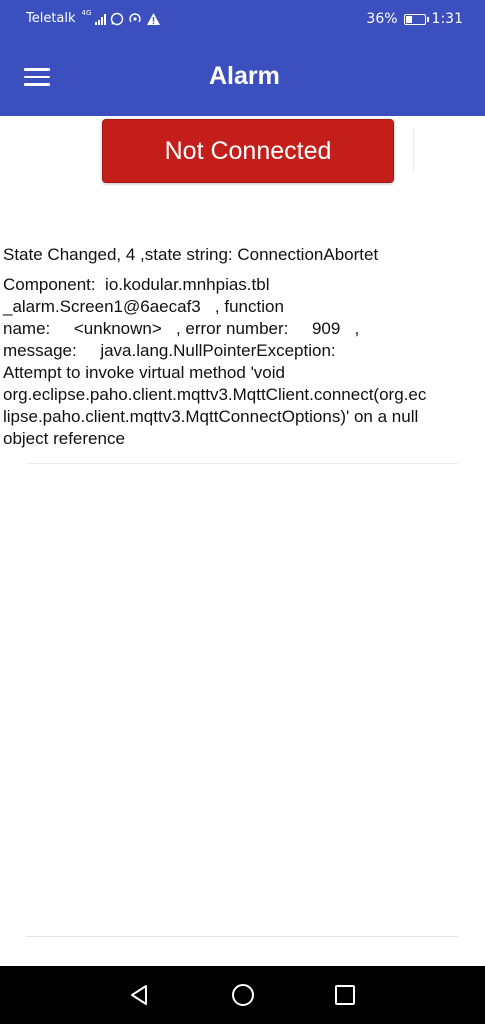  Describe the element at coordinates (135, 17) in the screenshot. I see `hotspot-icon` at that location.